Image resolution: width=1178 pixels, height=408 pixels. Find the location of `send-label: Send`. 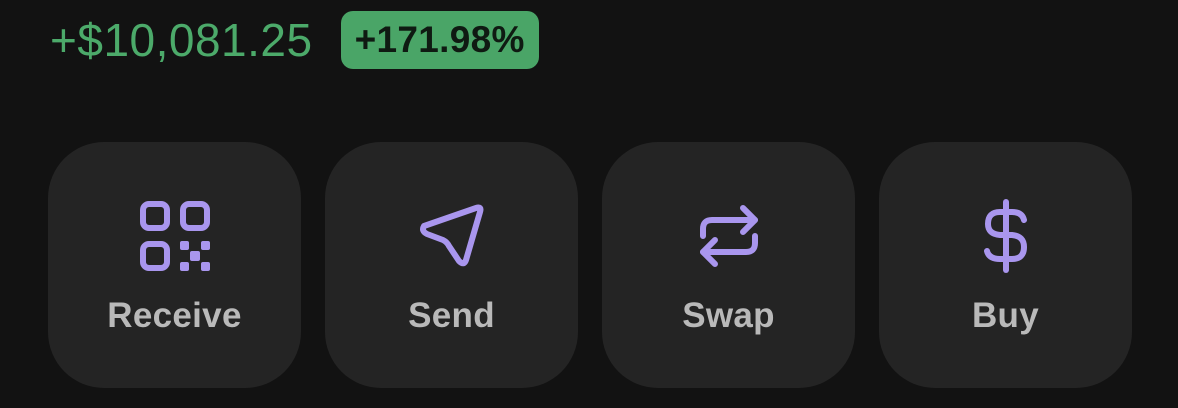

send-label: Send is located at coordinates (451, 315).